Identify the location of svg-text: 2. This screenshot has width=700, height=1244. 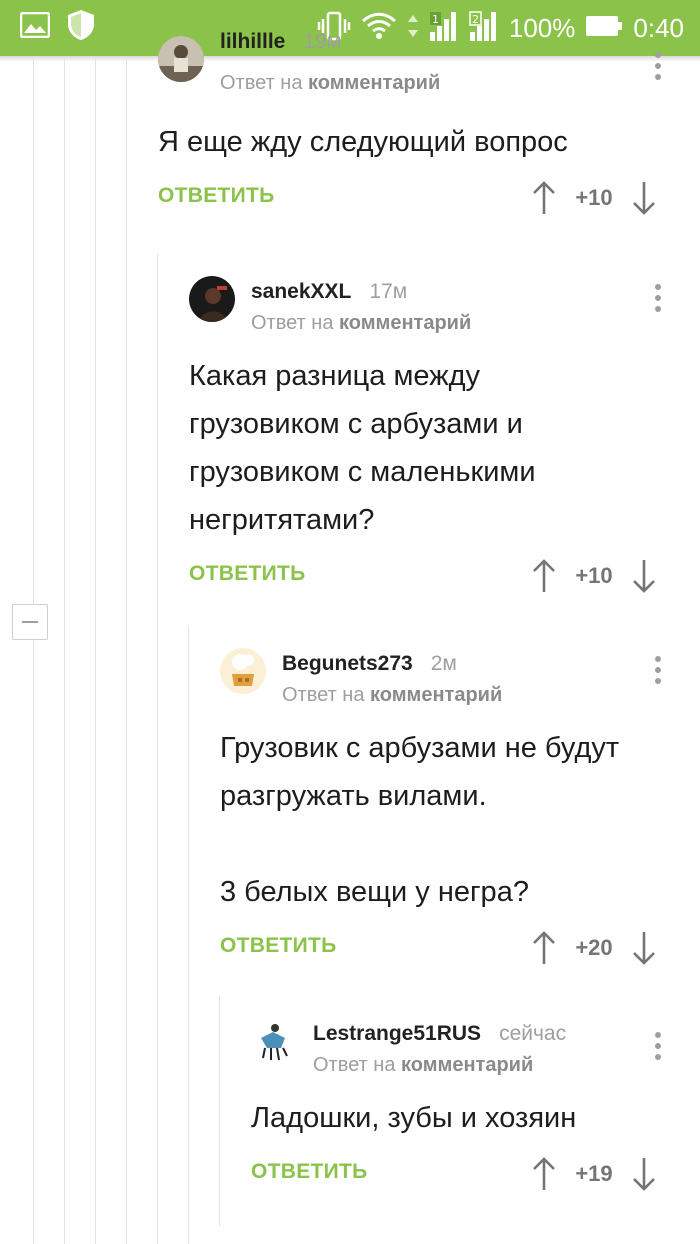
(475, 19).